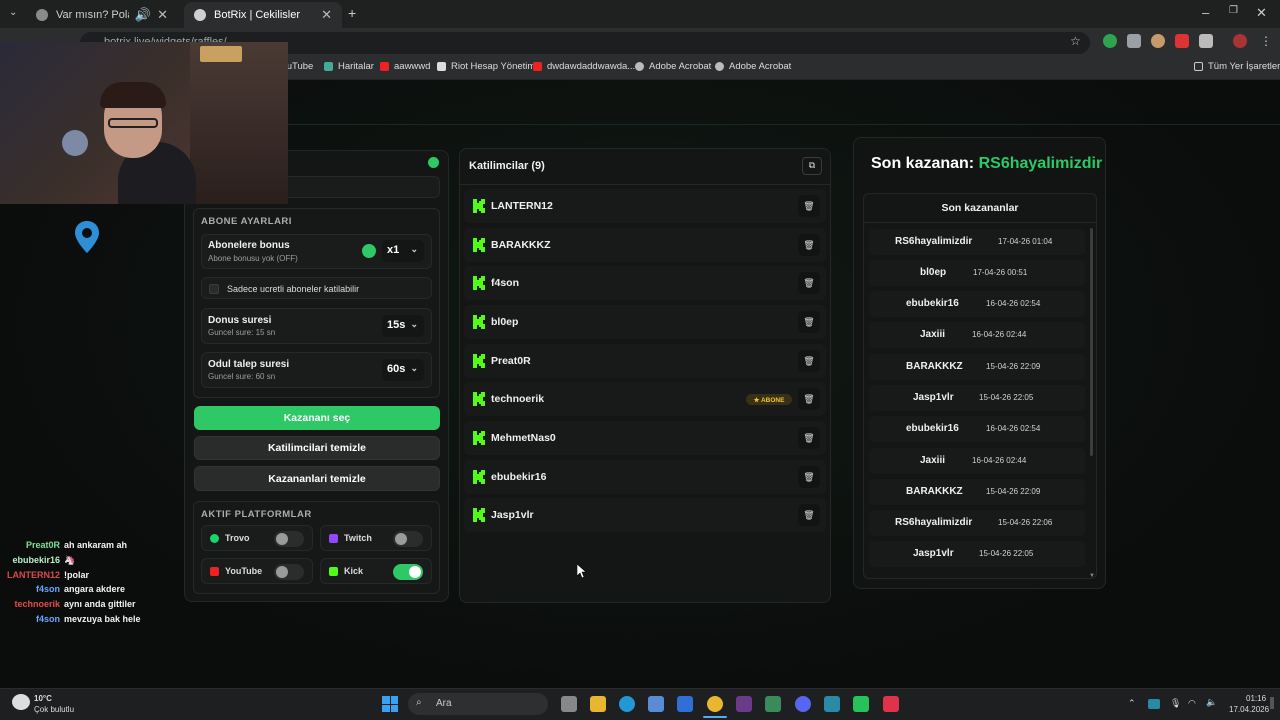 The image size is (1280, 720). What do you see at coordinates (1075, 41) in the screenshot?
I see `bookmark-star-icon: ☆` at bounding box center [1075, 41].